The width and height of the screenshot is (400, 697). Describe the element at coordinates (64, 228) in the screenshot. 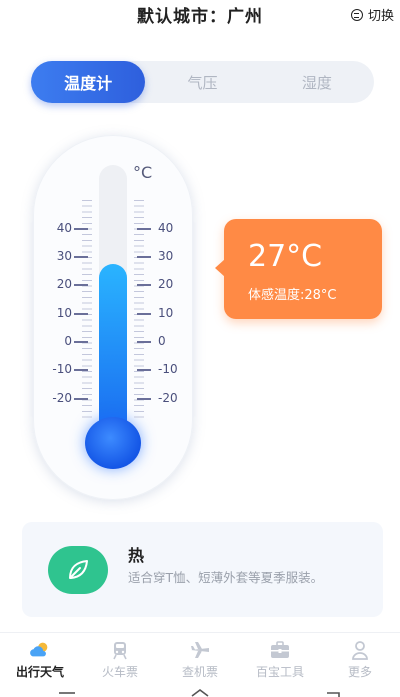

I see `scale-left-40: 40` at that location.